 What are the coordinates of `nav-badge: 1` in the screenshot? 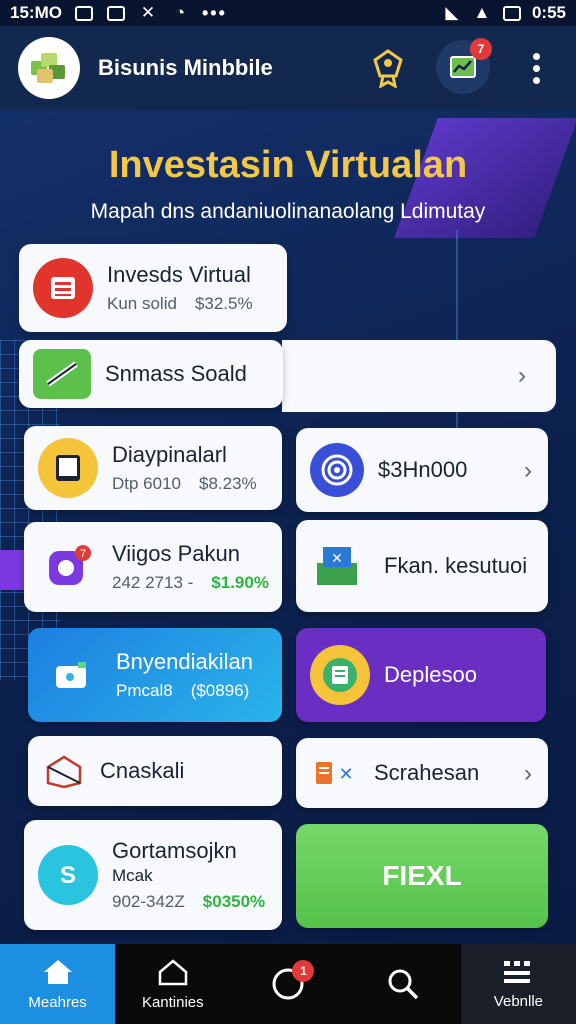 It's located at (303, 971).